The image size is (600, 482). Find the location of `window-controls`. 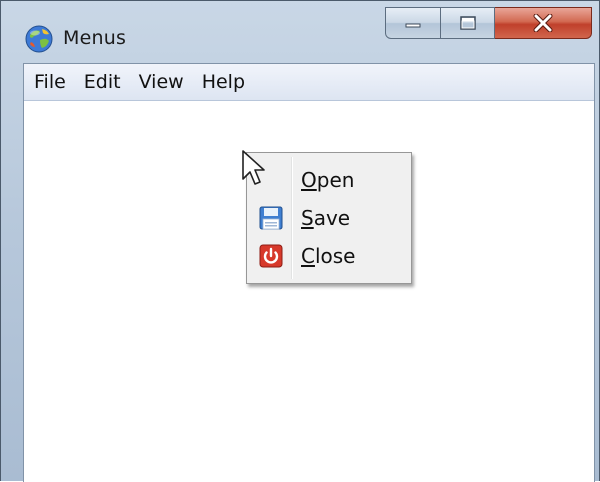

window-controls is located at coordinates (488, 23).